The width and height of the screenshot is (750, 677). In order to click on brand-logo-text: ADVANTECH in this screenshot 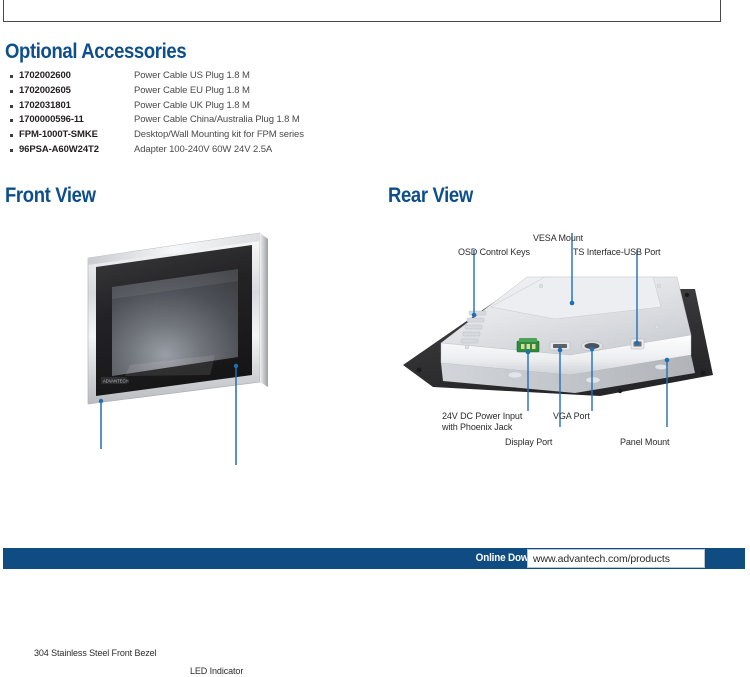, I will do `click(116, 381)`.